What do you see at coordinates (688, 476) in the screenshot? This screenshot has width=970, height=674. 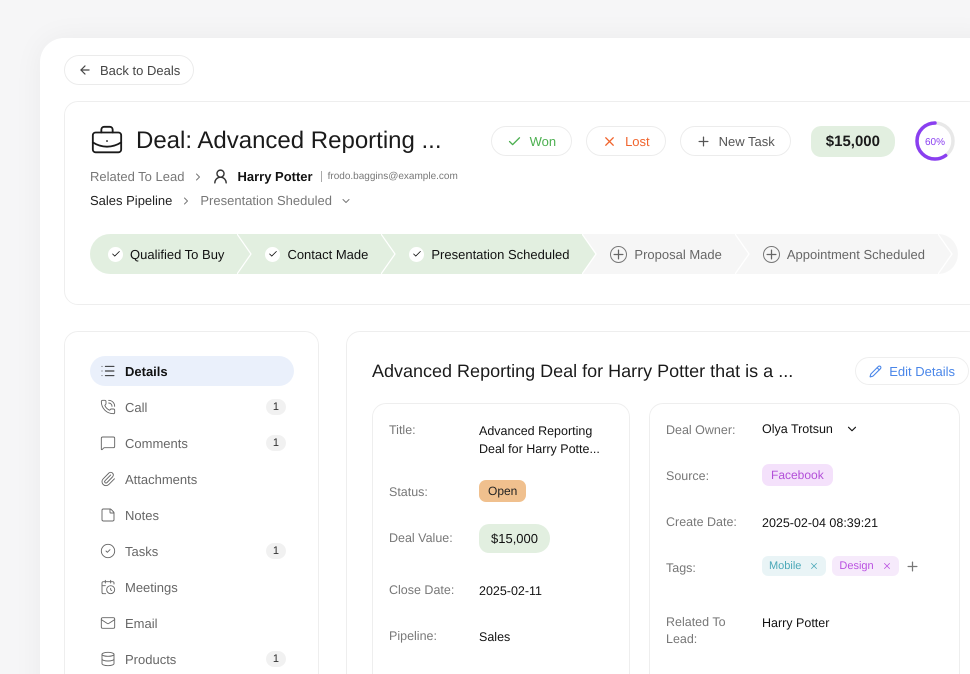 I see `field-label: Source:` at bounding box center [688, 476].